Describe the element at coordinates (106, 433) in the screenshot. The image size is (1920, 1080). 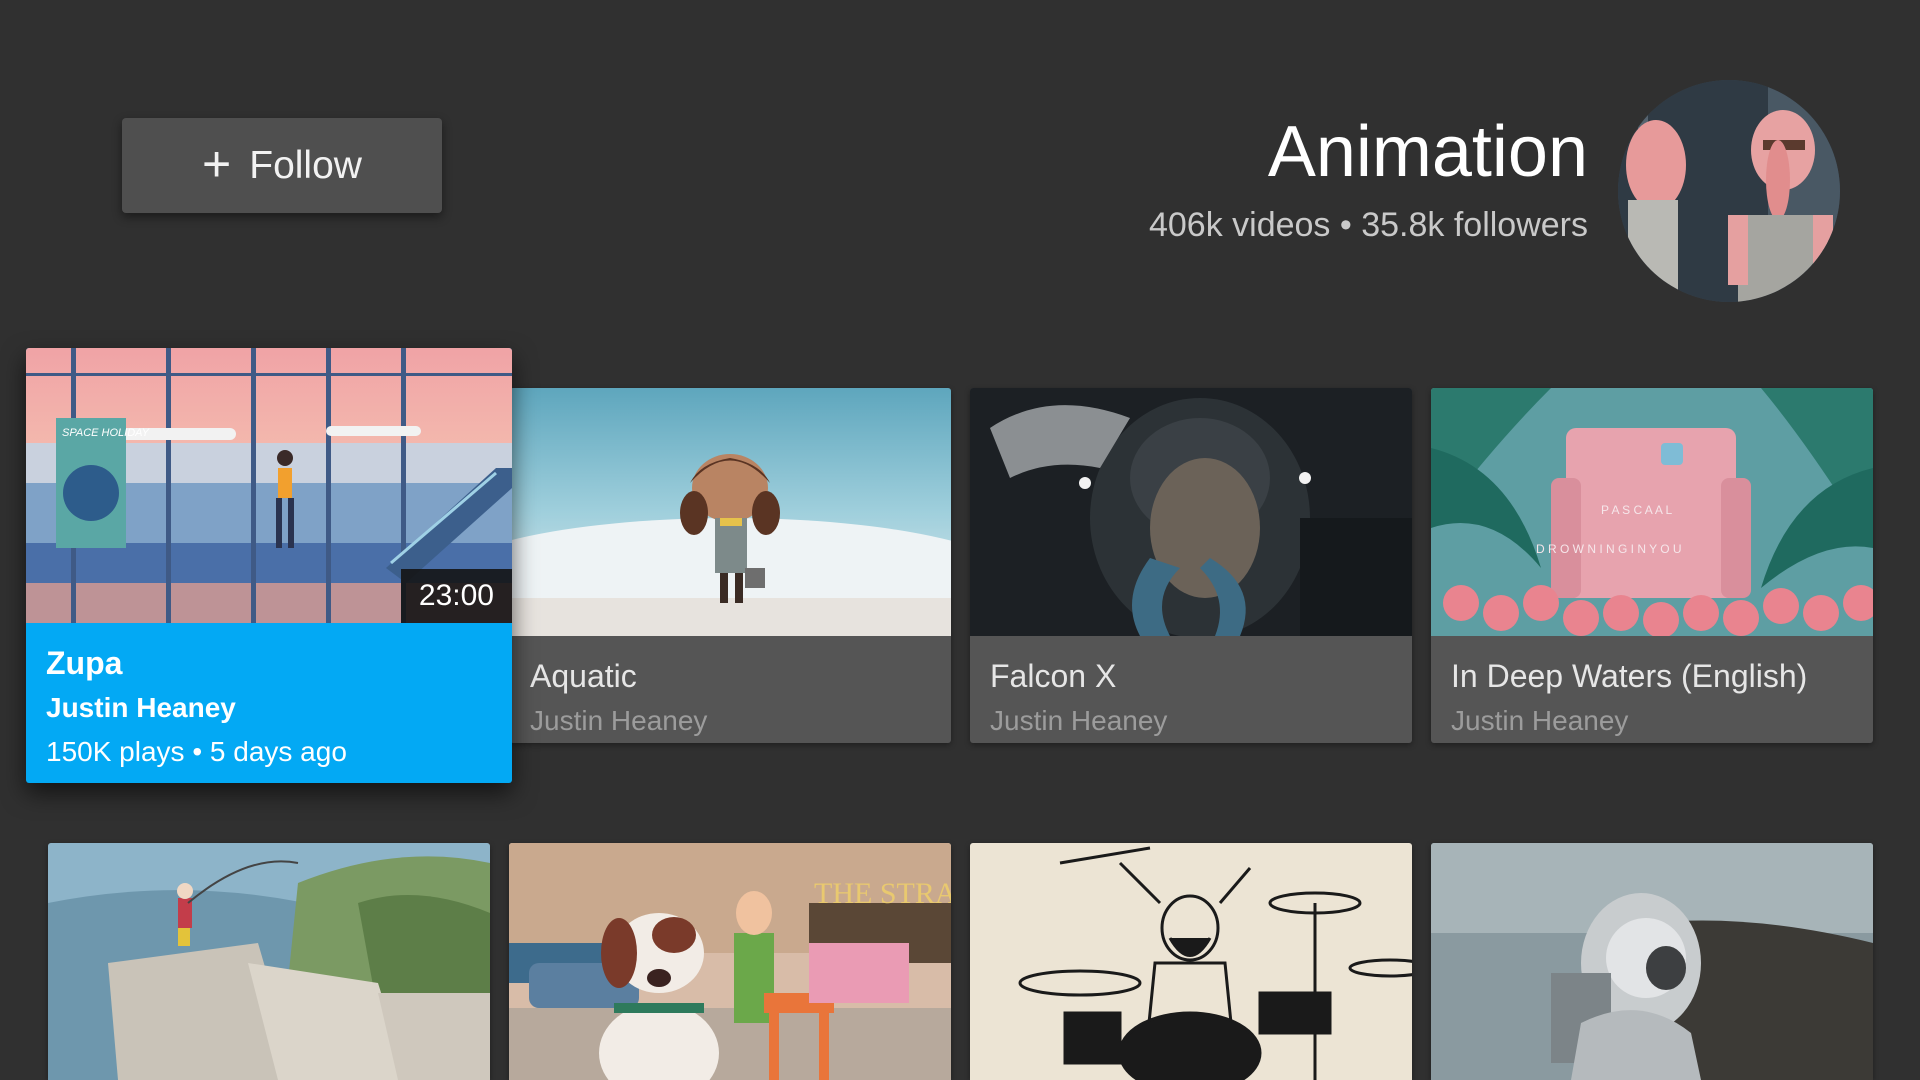
I see `space-holiday-text: SPACE HOLIDAY` at that location.